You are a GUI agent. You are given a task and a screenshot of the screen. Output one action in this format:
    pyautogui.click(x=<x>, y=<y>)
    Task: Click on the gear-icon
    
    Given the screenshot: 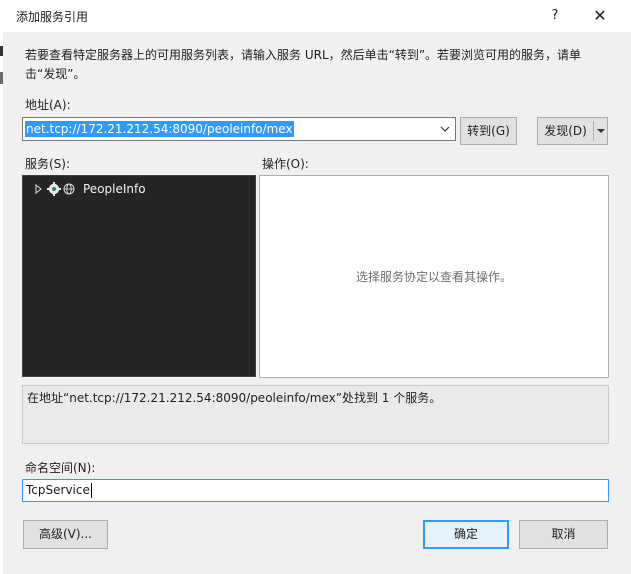 What is the action you would take?
    pyautogui.click(x=54, y=189)
    